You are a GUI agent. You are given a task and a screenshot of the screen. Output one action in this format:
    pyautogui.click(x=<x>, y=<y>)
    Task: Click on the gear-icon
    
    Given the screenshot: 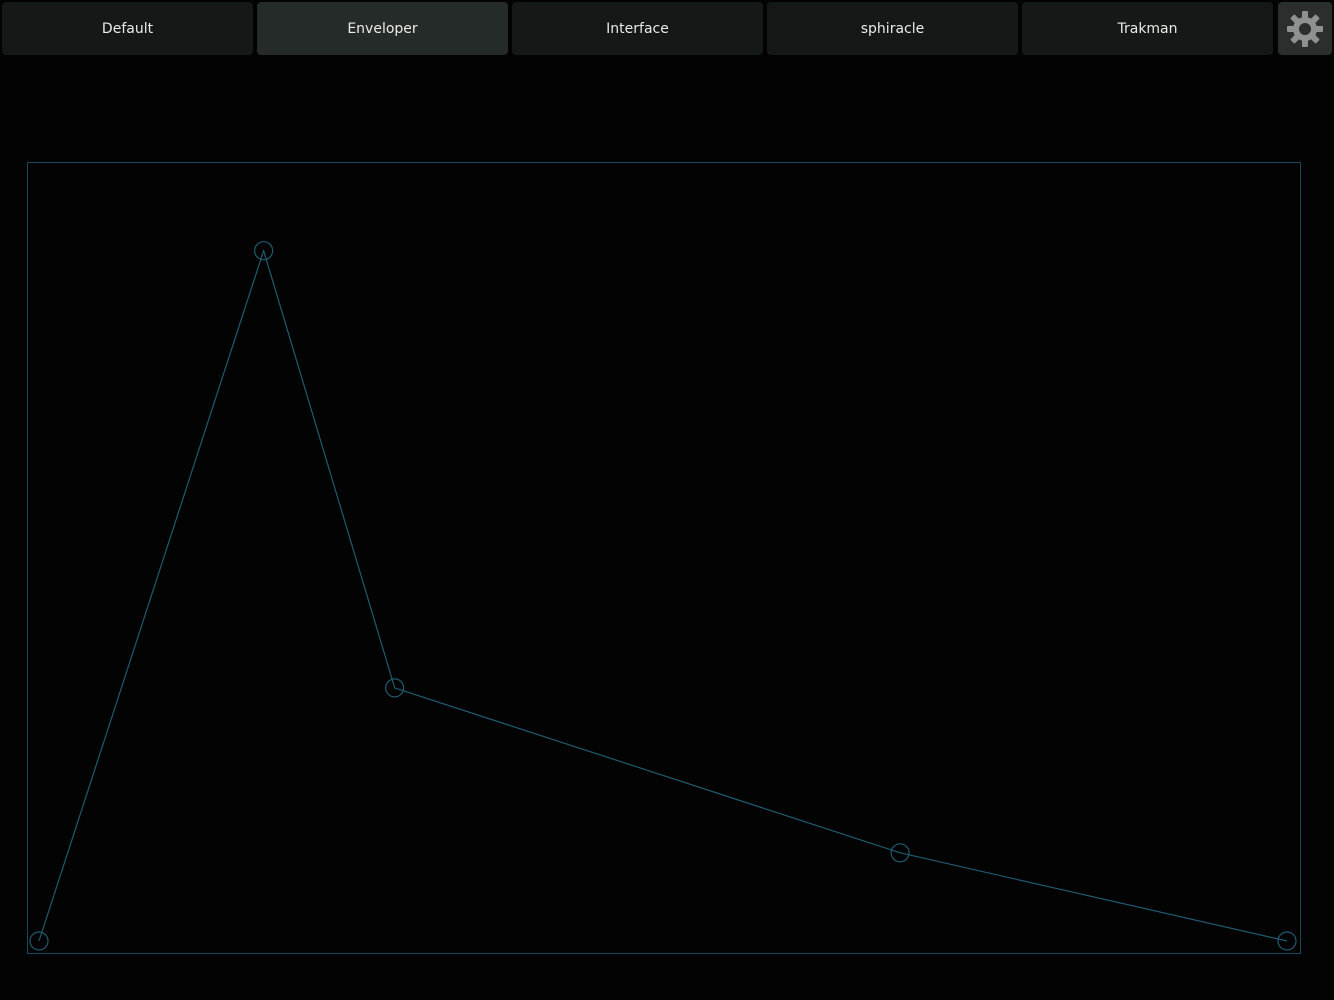 What is the action you would take?
    pyautogui.click(x=1305, y=28)
    